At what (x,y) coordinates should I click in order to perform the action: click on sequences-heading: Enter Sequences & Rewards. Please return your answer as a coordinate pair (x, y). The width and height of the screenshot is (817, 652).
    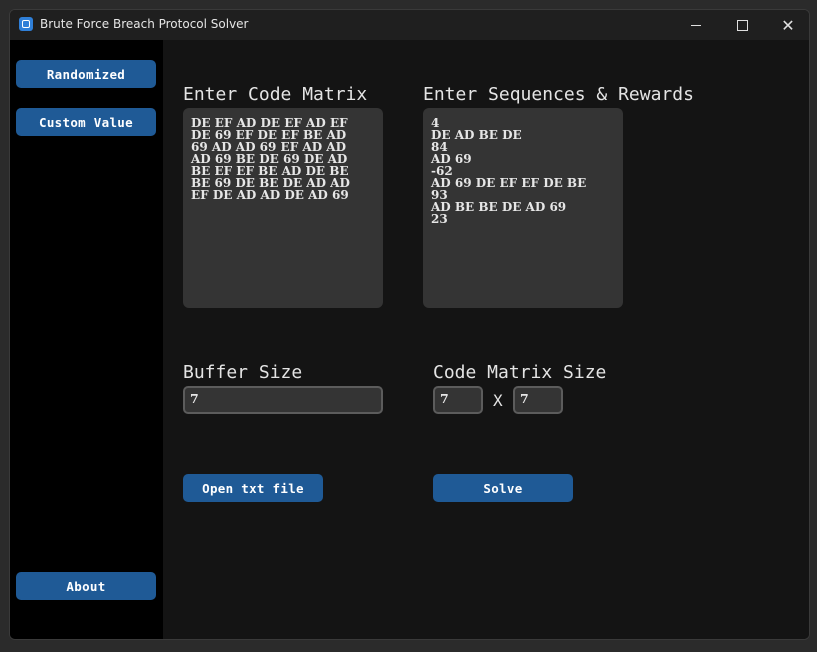
    Looking at the image, I should click on (558, 94).